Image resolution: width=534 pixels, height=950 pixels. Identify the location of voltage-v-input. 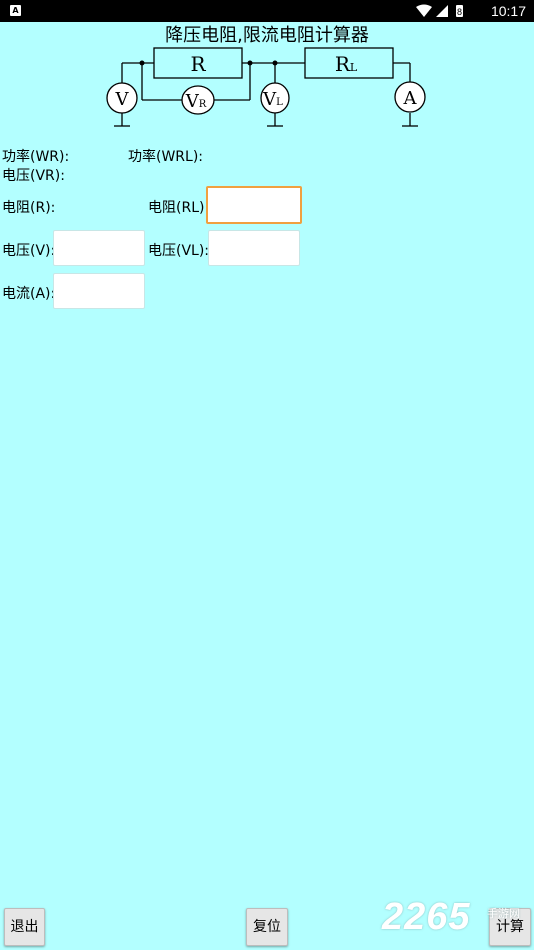
(99, 248).